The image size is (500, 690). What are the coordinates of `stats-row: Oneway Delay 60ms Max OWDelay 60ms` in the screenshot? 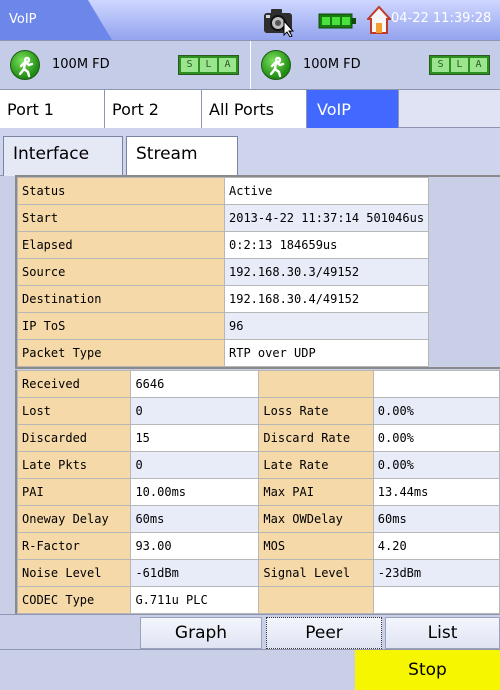 It's located at (258, 519).